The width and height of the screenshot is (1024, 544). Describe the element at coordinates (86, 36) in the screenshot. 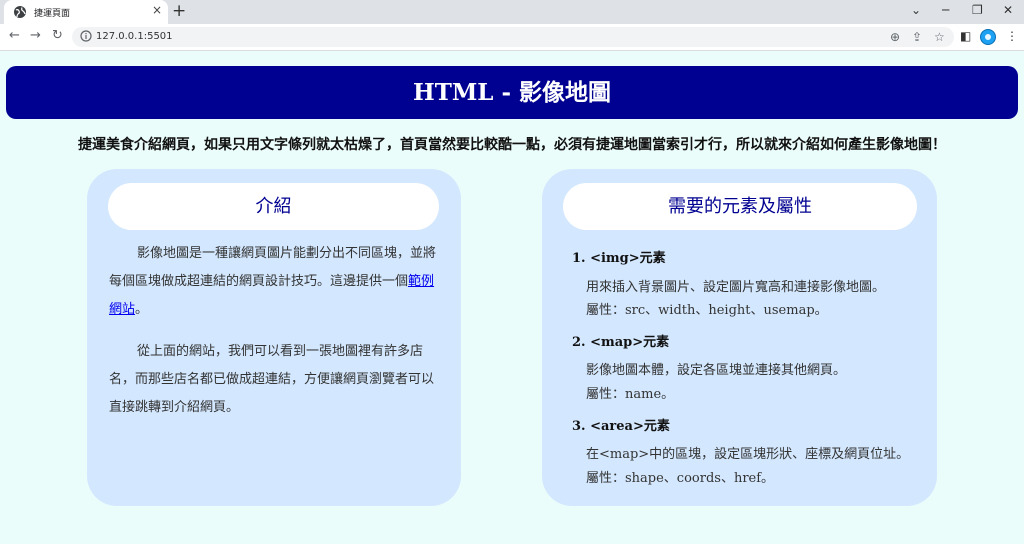

I see `info-icon` at that location.